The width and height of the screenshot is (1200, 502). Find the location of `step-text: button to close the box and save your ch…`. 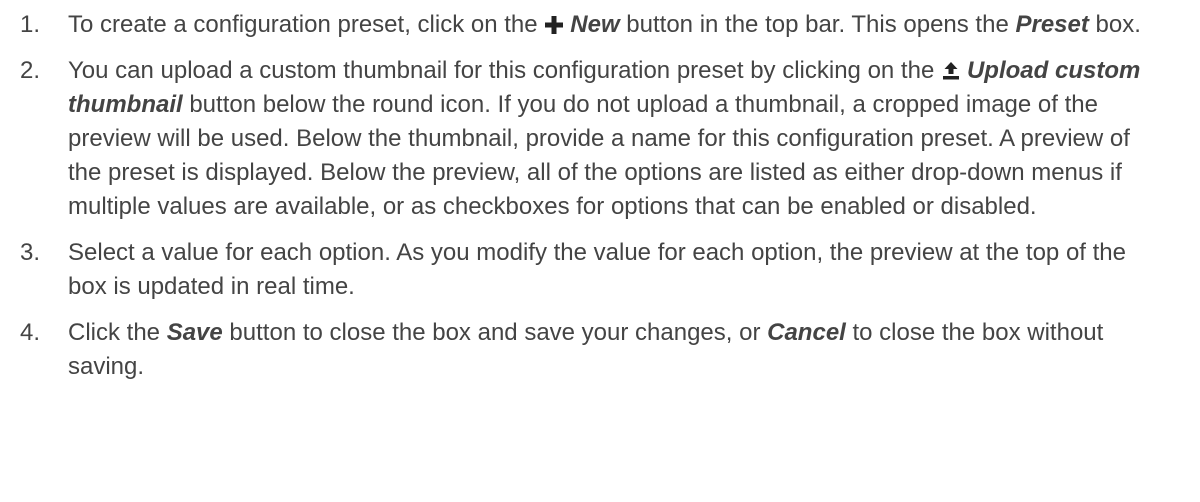

step-text: button to close the box and save your ch… is located at coordinates (495, 332).